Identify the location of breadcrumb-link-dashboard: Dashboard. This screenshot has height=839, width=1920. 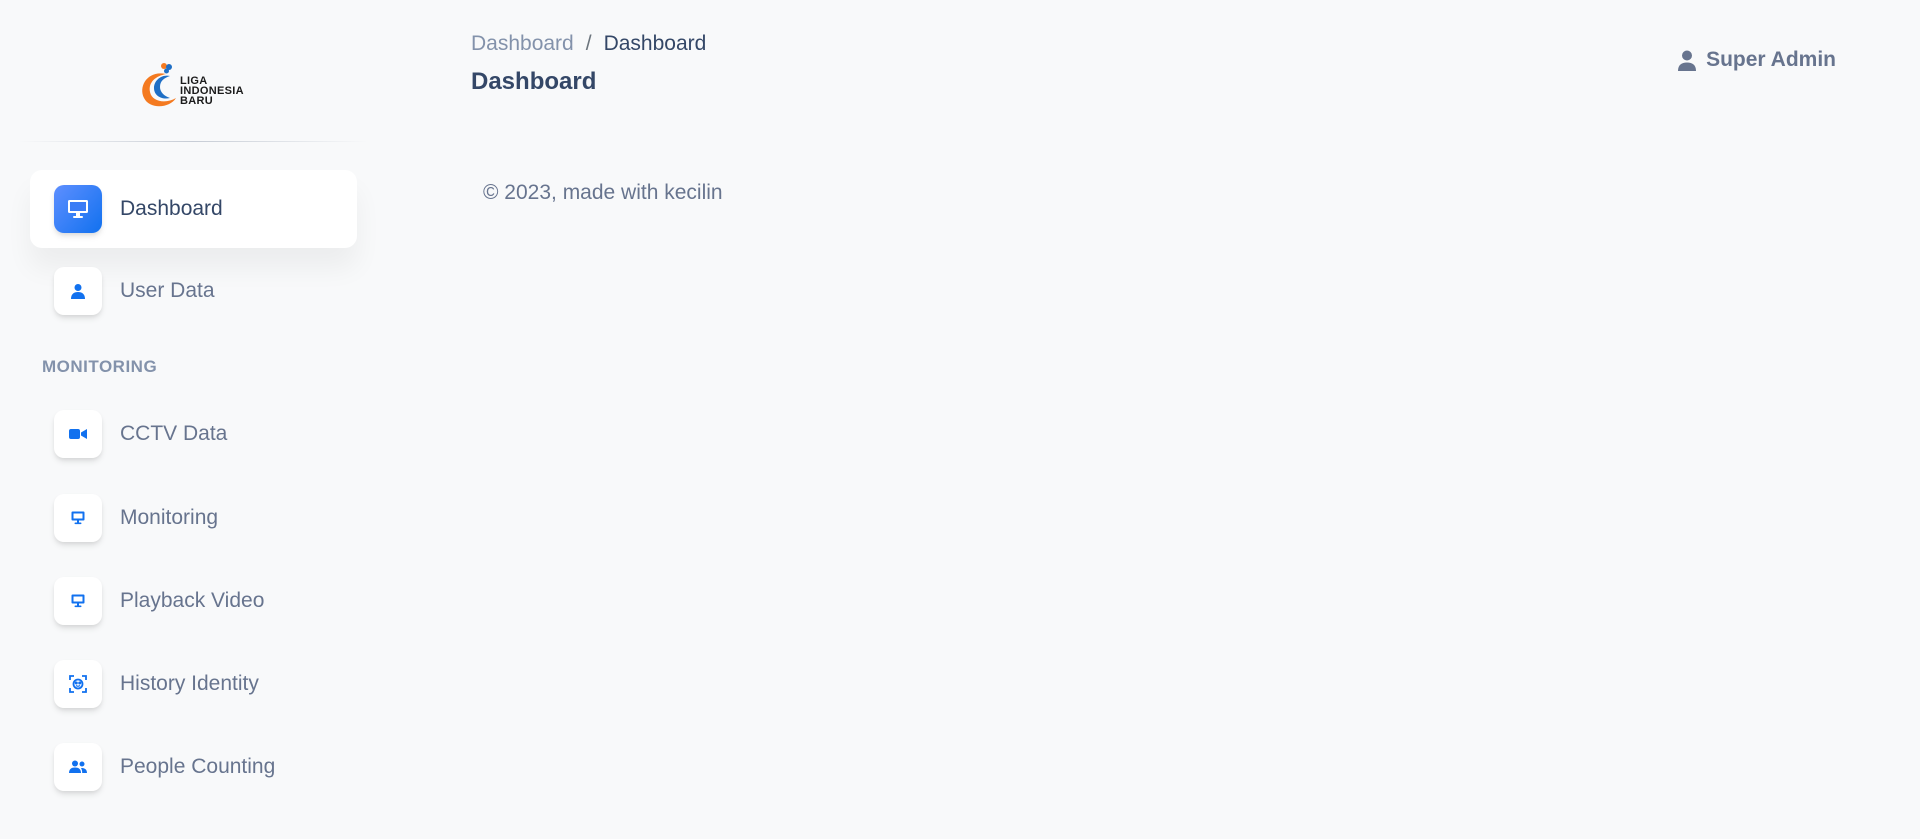
(522, 44).